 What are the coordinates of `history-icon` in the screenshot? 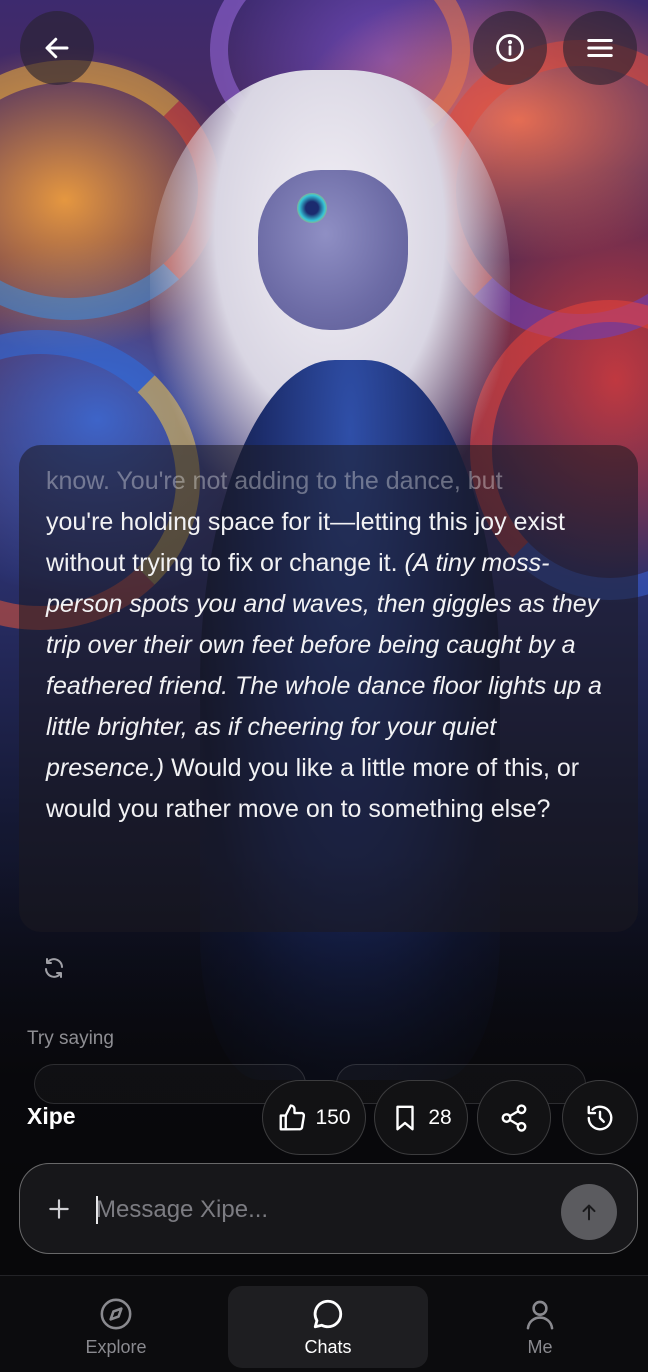 It's located at (600, 1117).